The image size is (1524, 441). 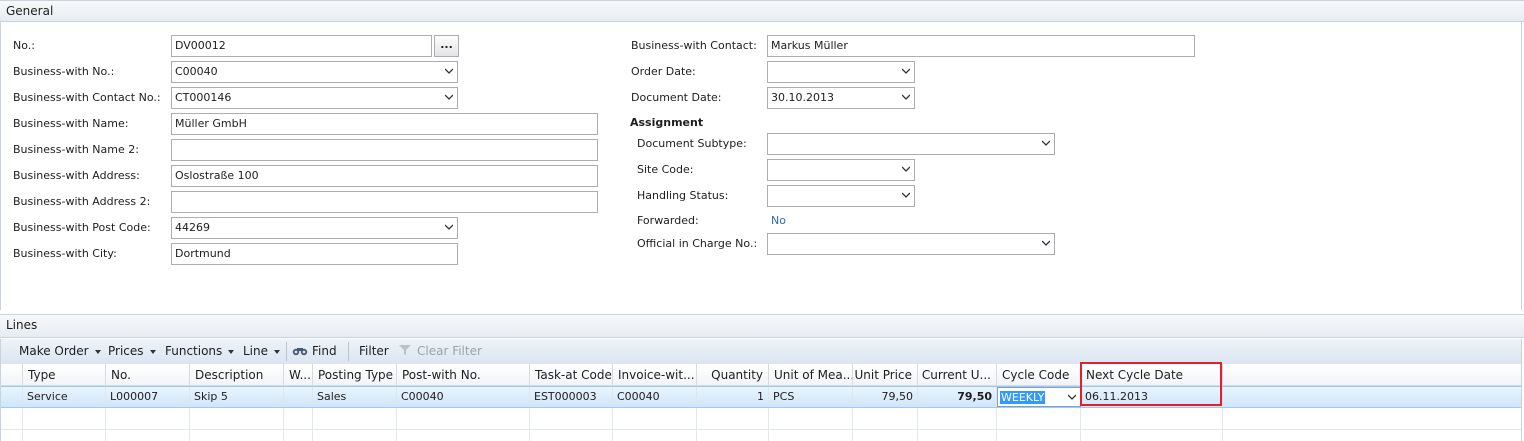 I want to click on business-with-city-field: Dortmund, so click(x=314, y=254).